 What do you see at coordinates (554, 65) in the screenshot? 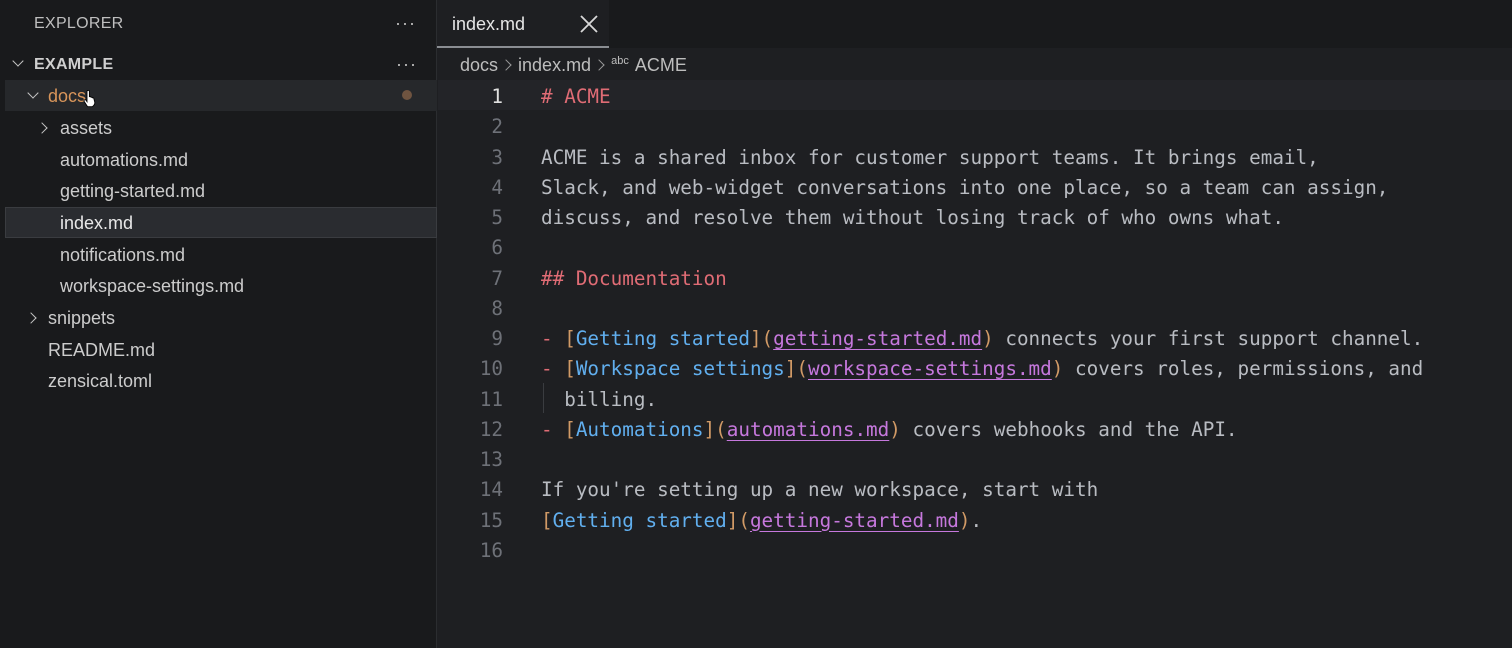
I see `breadcrumb-item-file: index.md` at bounding box center [554, 65].